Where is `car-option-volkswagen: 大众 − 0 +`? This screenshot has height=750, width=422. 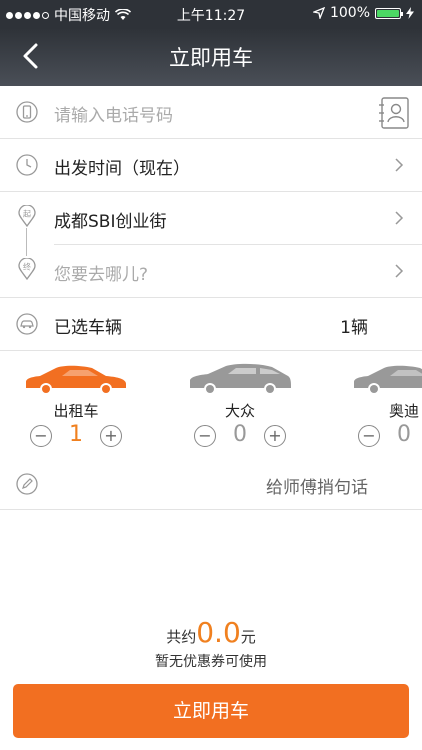
car-option-volkswagen: 大众 − 0 + is located at coordinates (243, 406).